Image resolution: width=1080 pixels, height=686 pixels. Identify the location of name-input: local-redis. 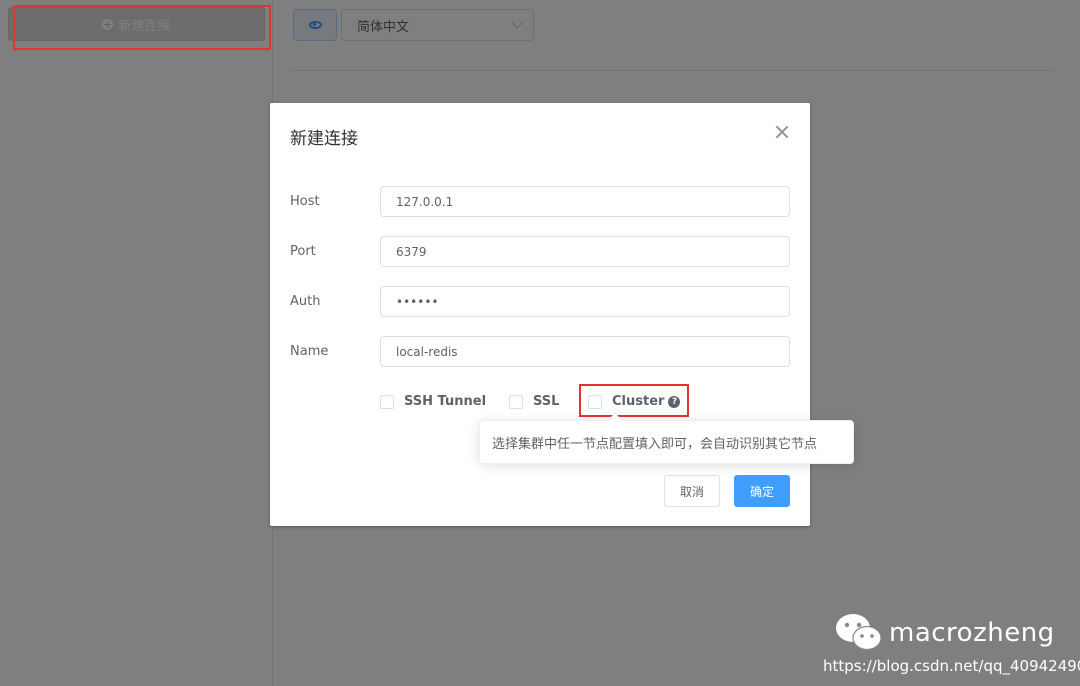
(585, 351).